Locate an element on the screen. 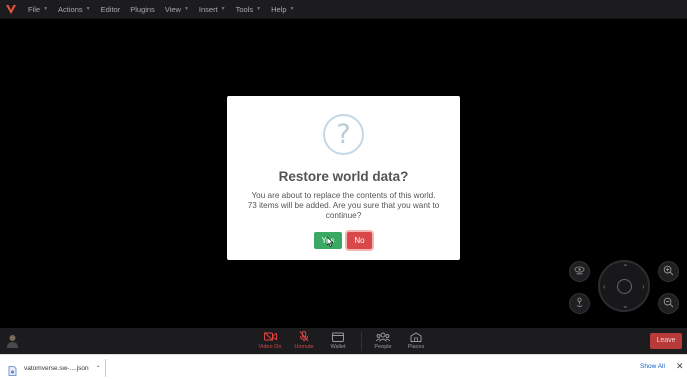 Image resolution: width=687 pixels, height=380 pixels. eye-icon is located at coordinates (579, 272).